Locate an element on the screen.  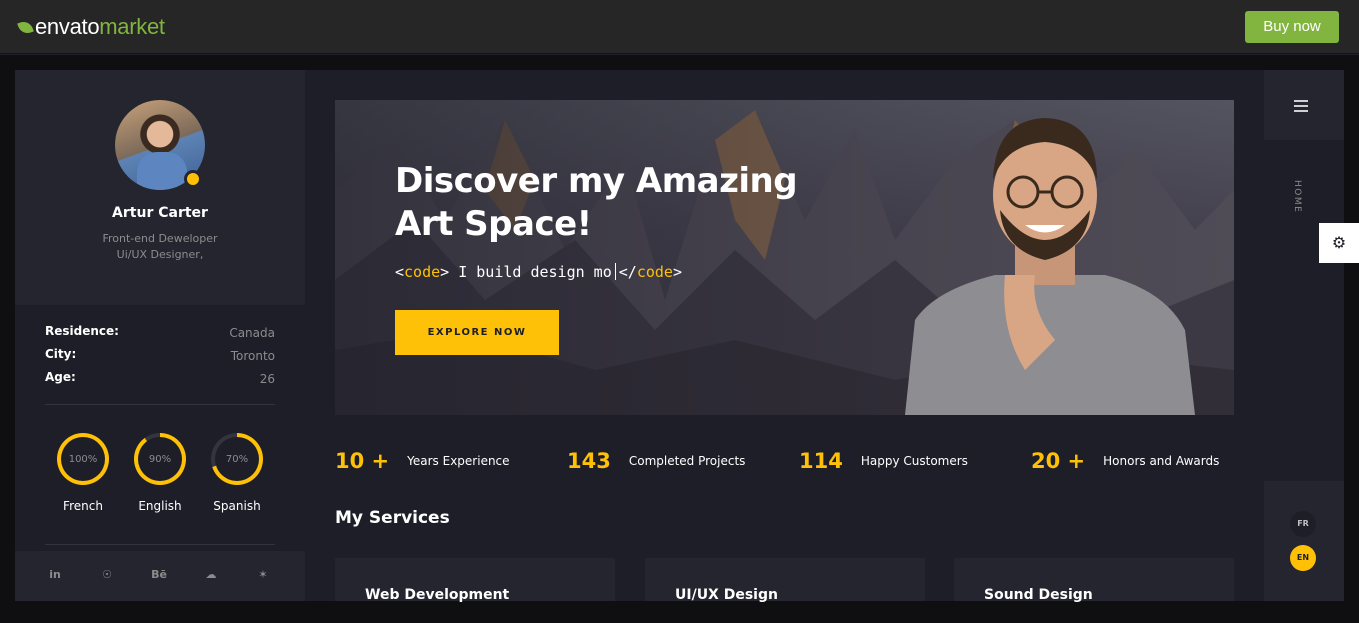
typing-cursor is located at coordinates (615, 271).